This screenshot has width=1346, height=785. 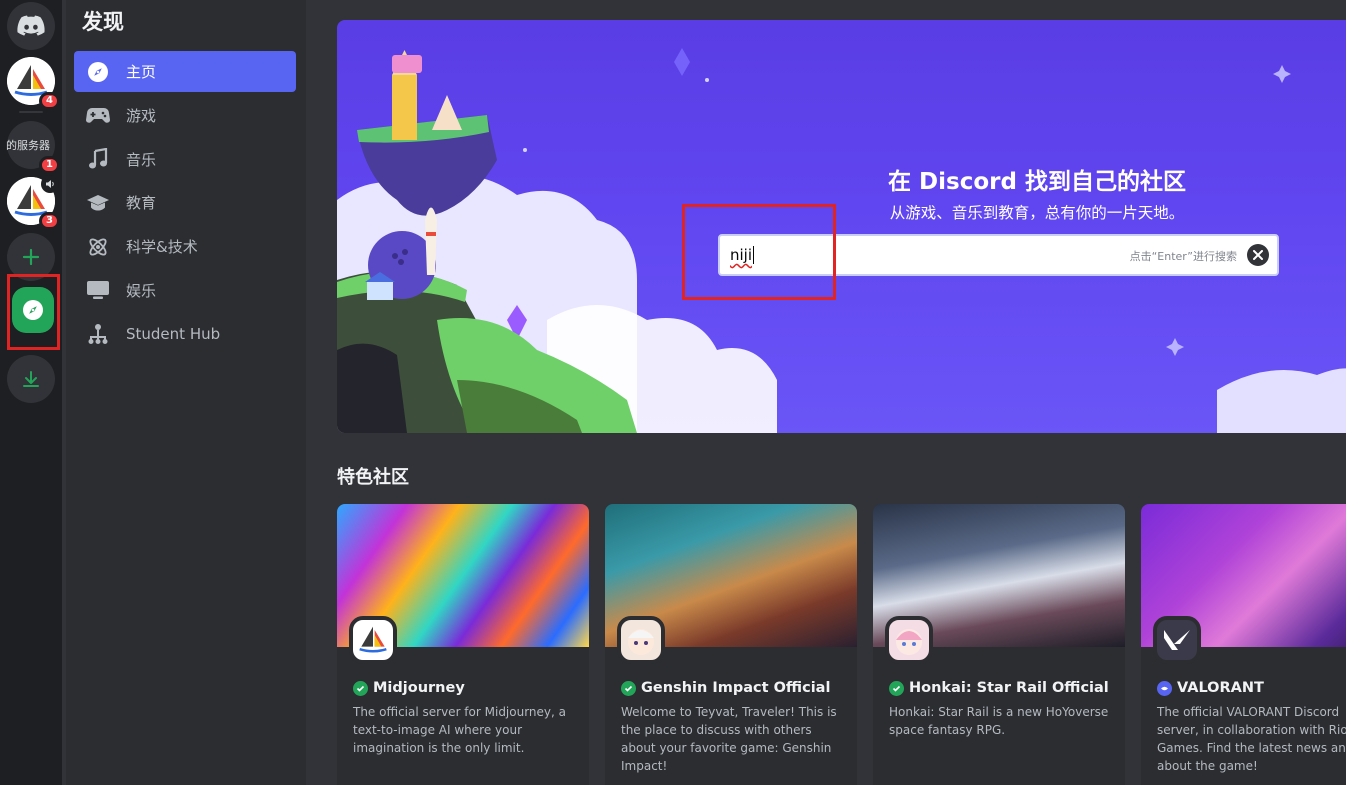 I want to click on nav-item-label: 科学&技术, so click(x=162, y=247).